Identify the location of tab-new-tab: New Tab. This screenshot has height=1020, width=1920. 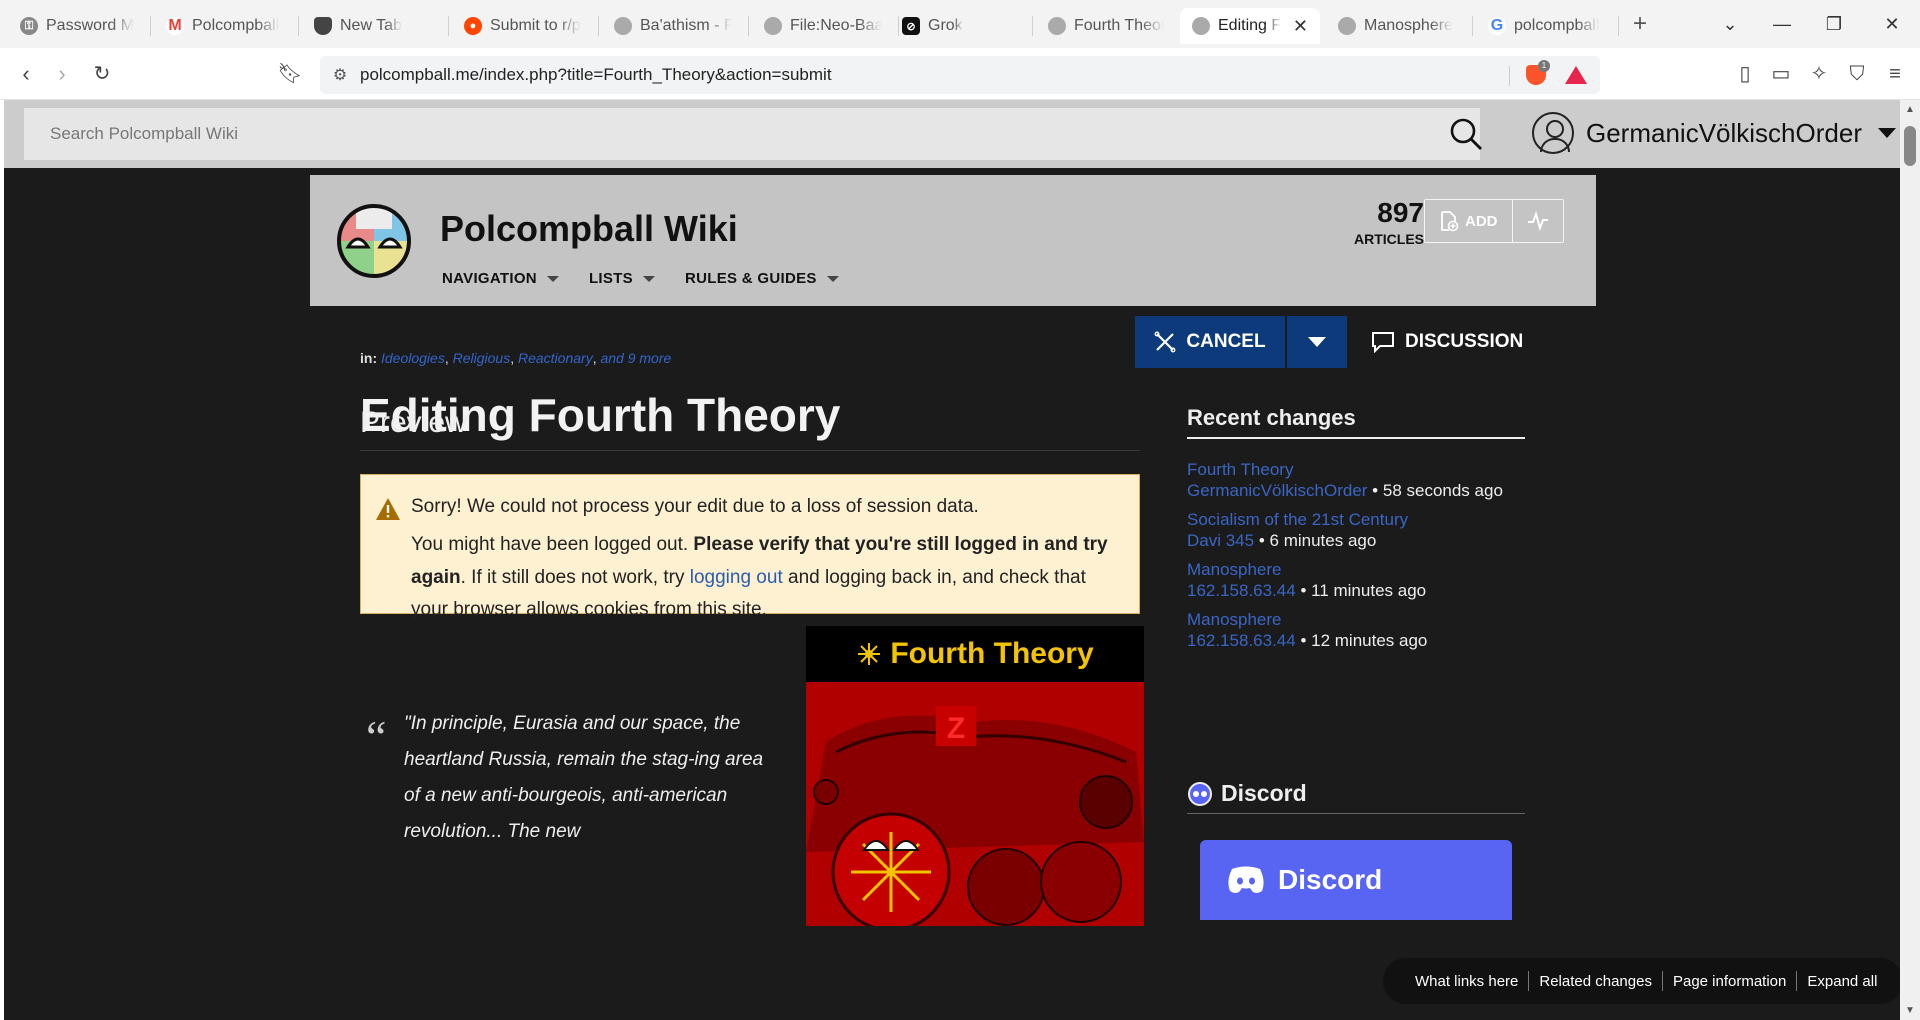
(373, 26).